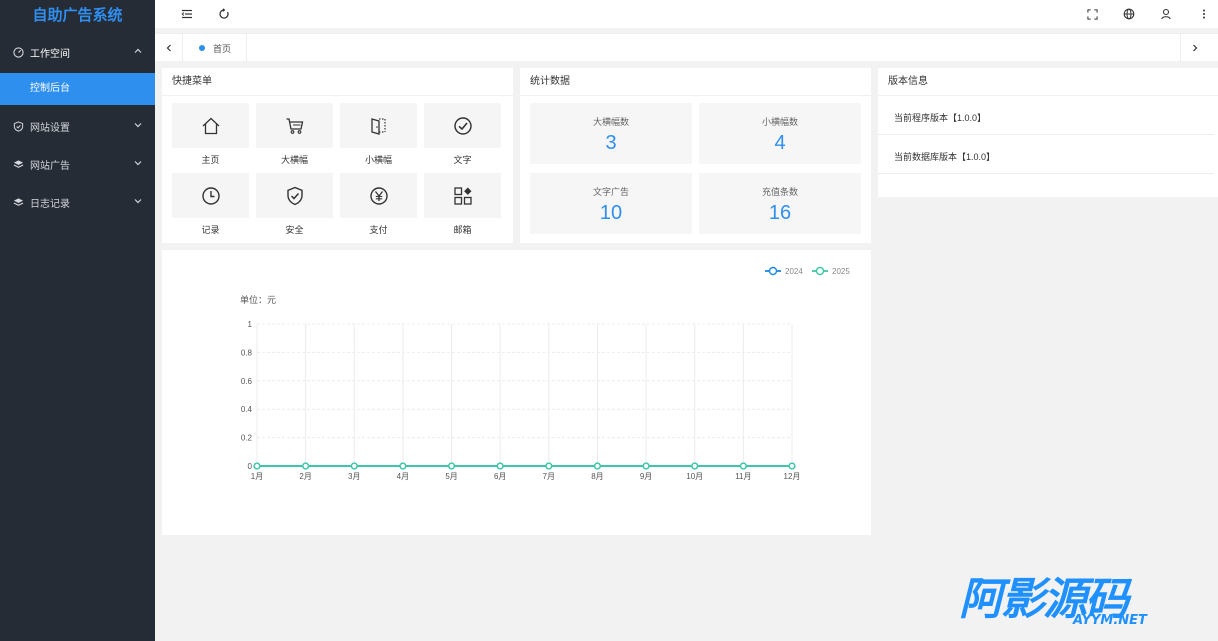 This screenshot has width=1218, height=641. I want to click on stat-recharge-count: 充值条数 16, so click(780, 203).